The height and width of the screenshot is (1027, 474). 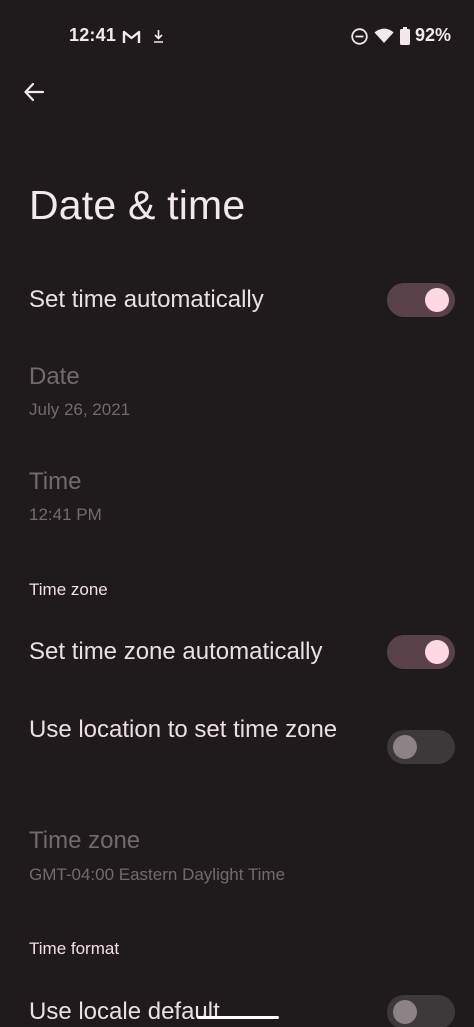 What do you see at coordinates (238, 1017) in the screenshot?
I see `gesture-navigation-bar` at bounding box center [238, 1017].